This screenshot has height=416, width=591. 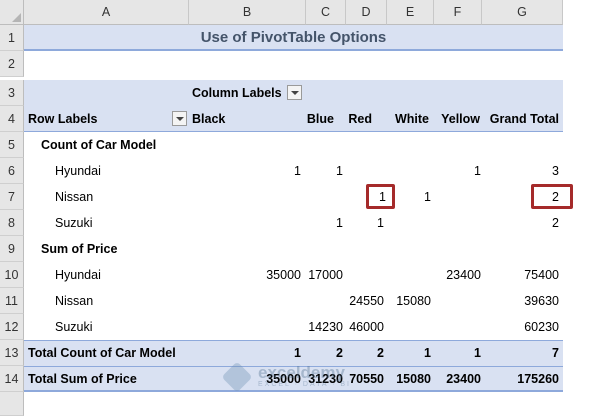 What do you see at coordinates (102, 353) in the screenshot?
I see `total-count-label: Total Count of Car Model` at bounding box center [102, 353].